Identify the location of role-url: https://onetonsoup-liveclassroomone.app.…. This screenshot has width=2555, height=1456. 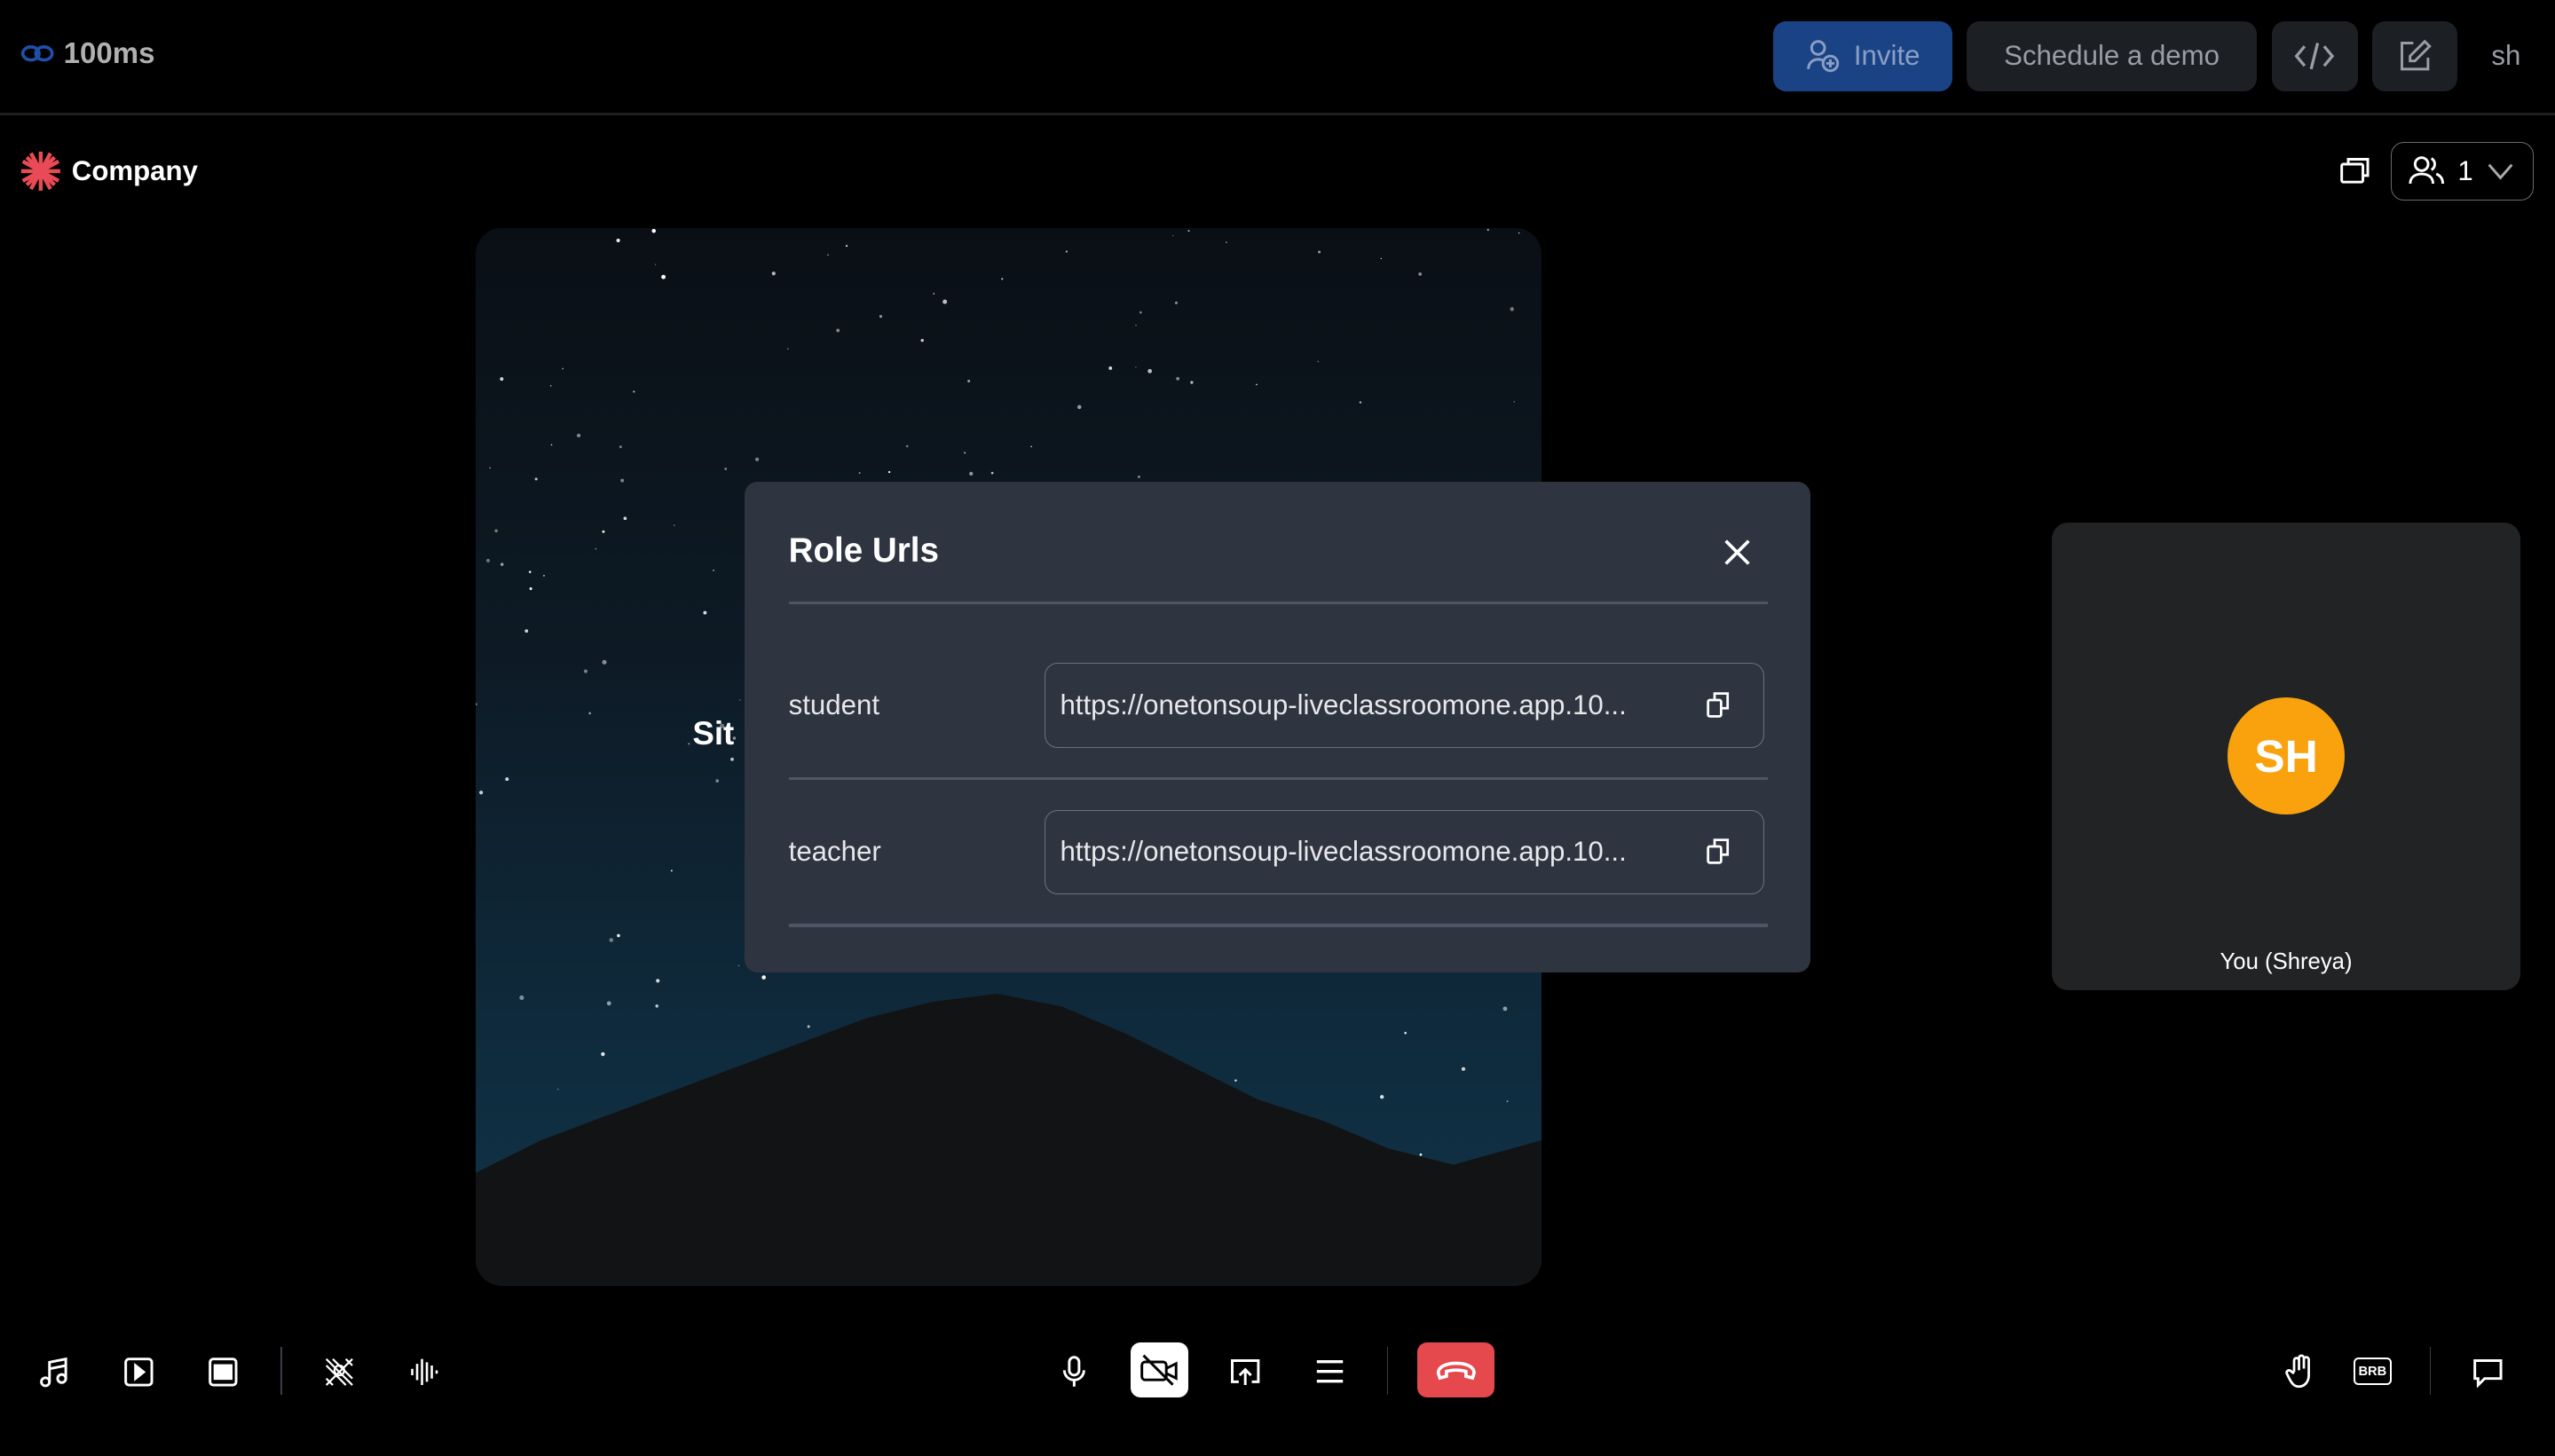
(1343, 852).